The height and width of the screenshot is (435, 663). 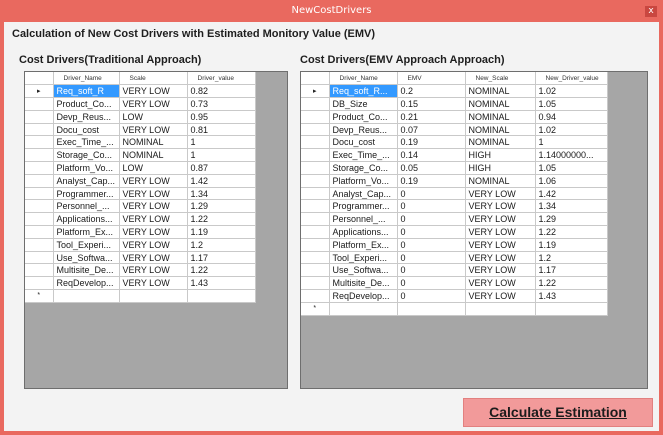 I want to click on table-row: Programmer... VERY LOW 1.34, so click(x=140, y=194).